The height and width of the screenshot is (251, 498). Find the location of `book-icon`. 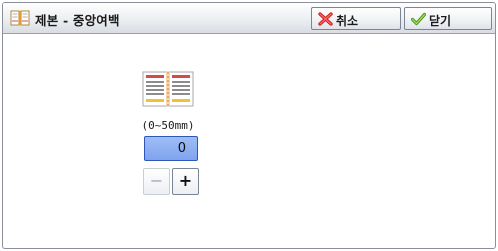

book-icon is located at coordinates (20, 18).